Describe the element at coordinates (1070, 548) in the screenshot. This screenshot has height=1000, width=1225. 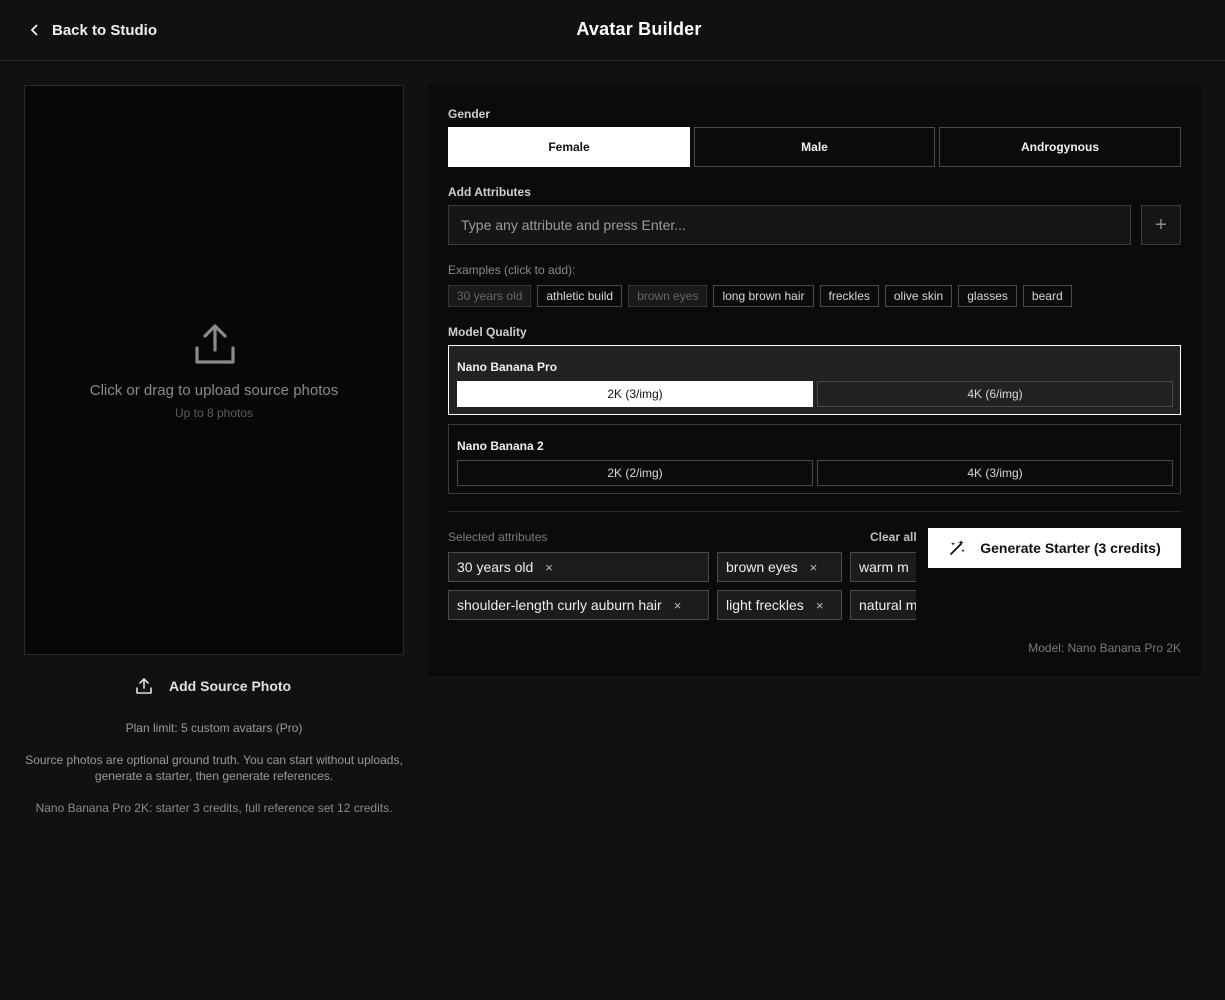
I see `generate-label: Generate Starter (3 credits)` at that location.